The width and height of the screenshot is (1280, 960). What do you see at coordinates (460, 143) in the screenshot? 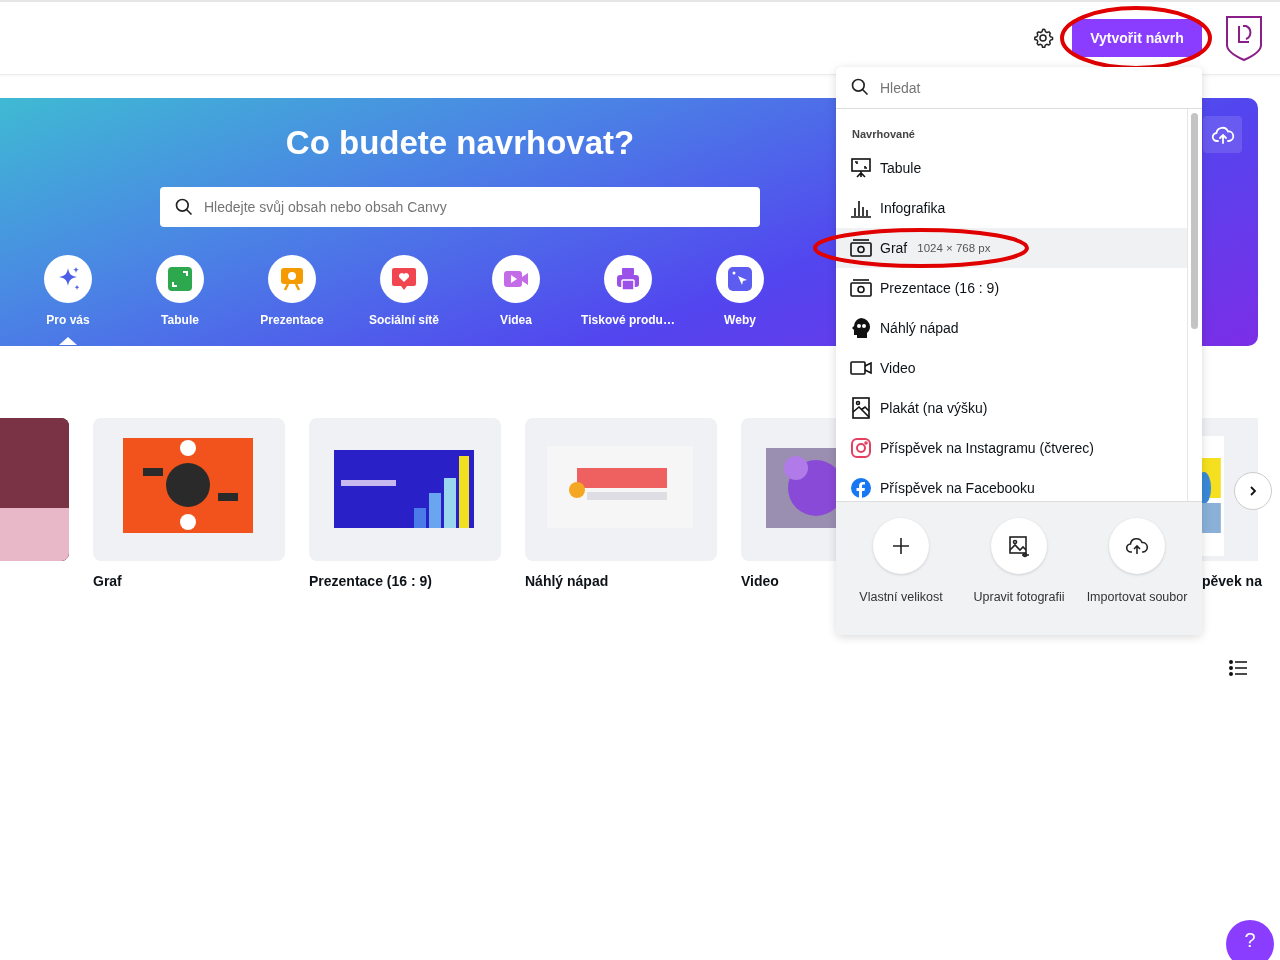
I see `hero-title: Co budete navrhovat?` at bounding box center [460, 143].